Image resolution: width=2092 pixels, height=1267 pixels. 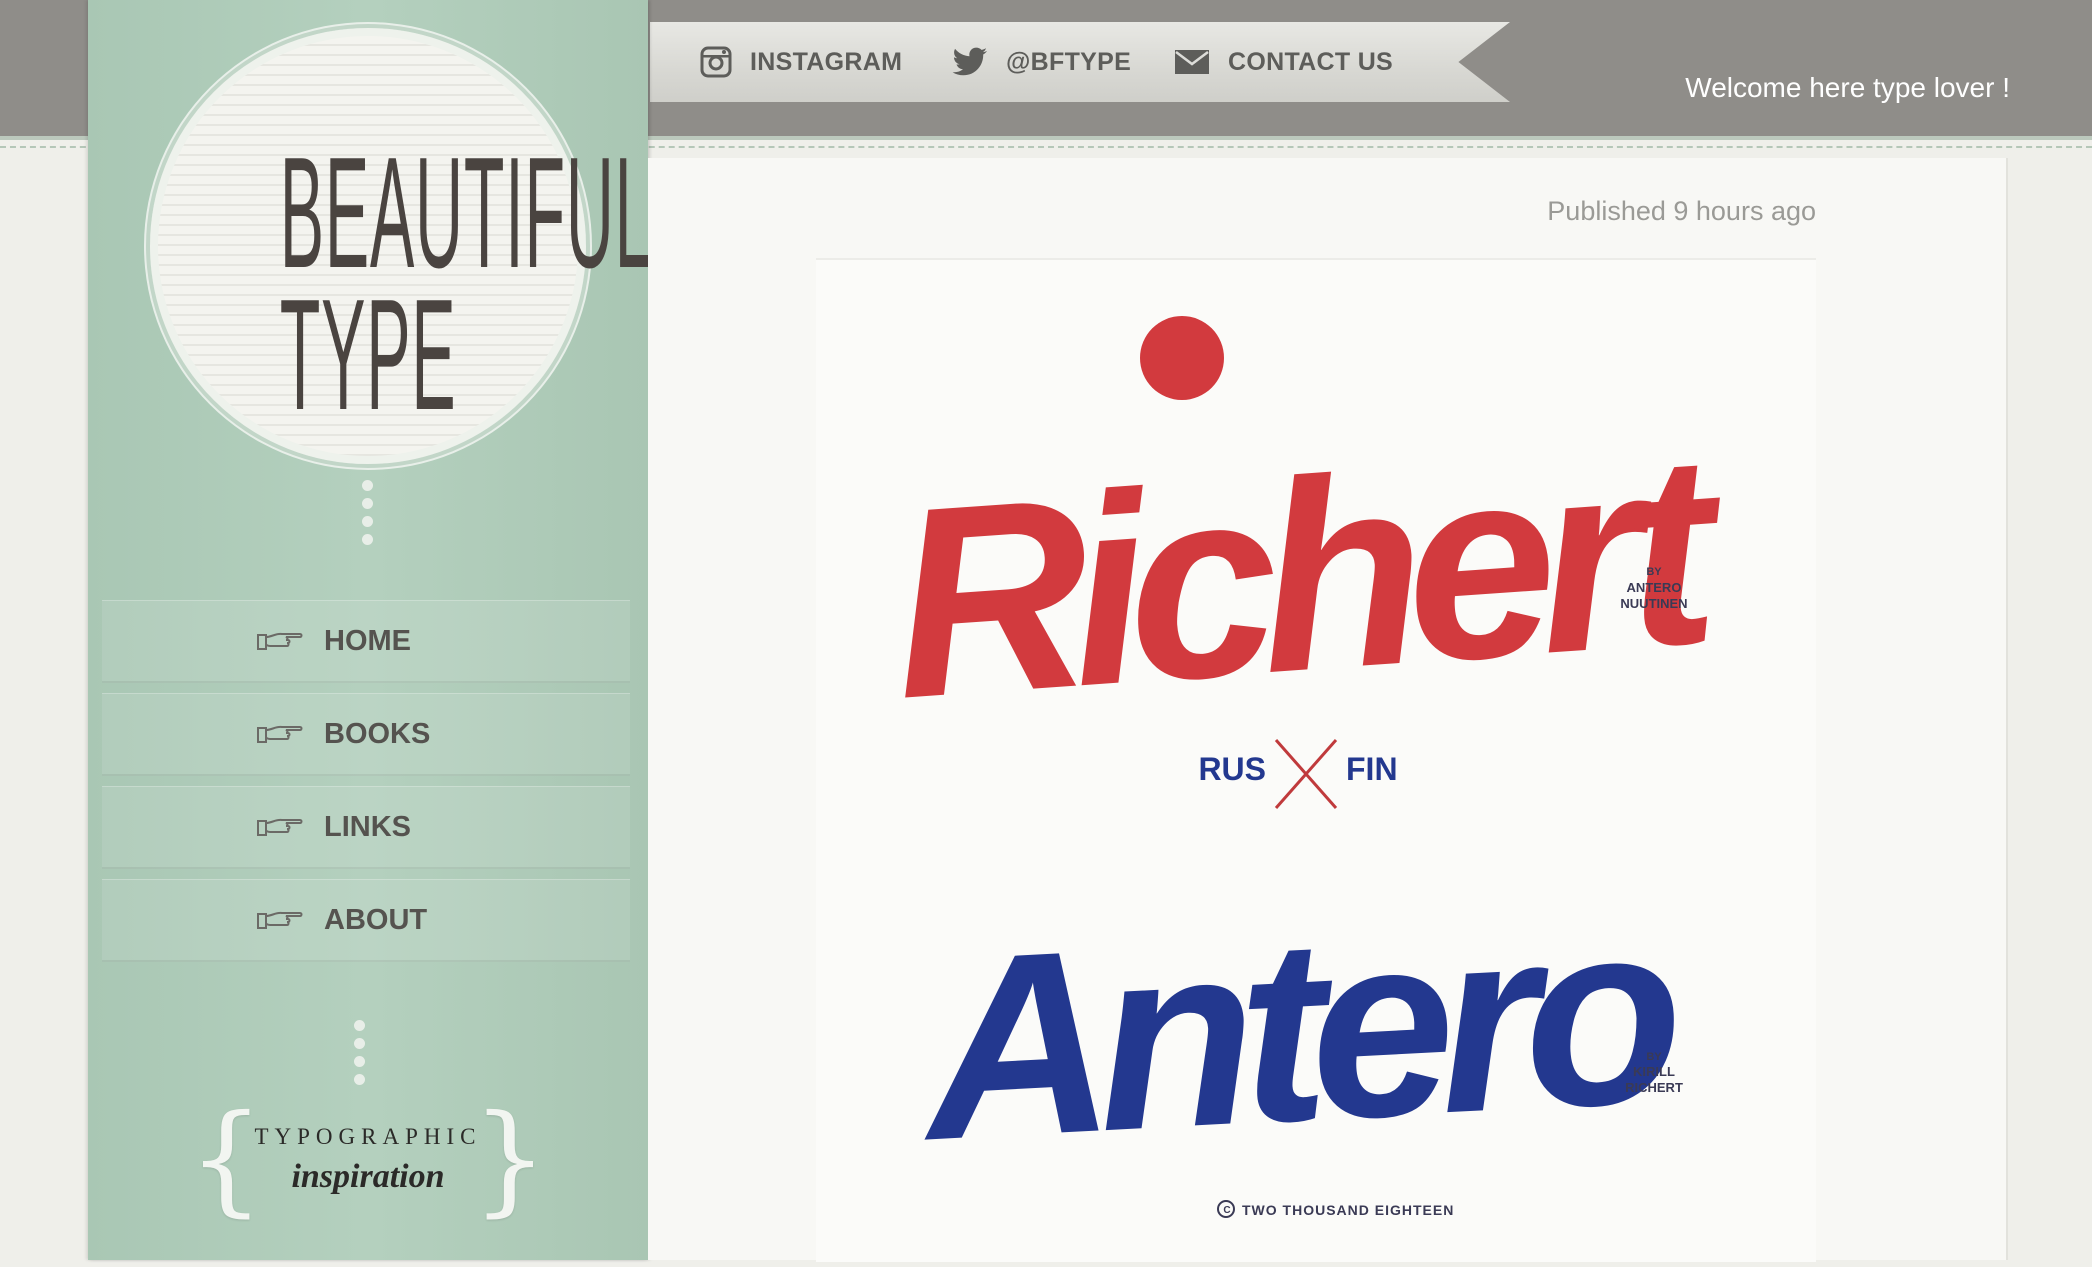 I want to click on word-bottom: Antero, so click(x=1297, y=1030).